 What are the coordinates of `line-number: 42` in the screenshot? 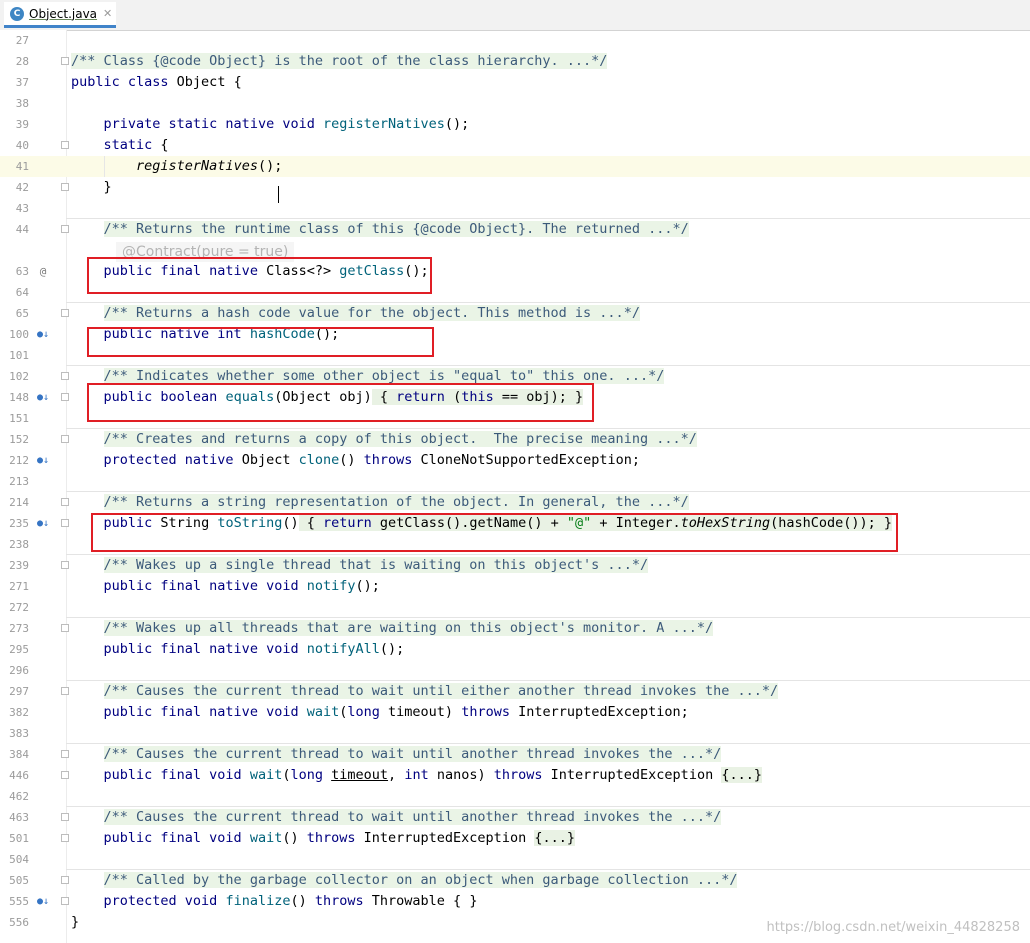 It's located at (22, 187).